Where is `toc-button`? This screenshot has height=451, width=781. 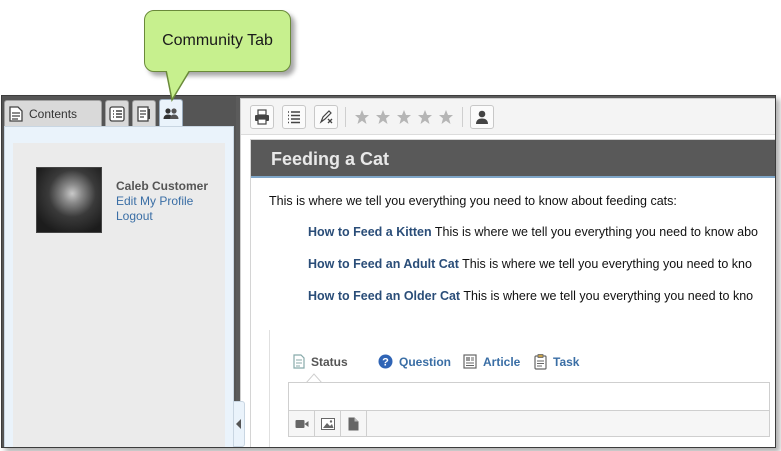
toc-button is located at coordinates (294, 117).